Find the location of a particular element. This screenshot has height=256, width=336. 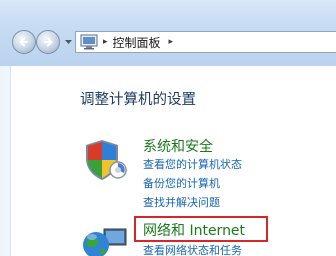

link-view-network-status: 查看网络状态和任务 is located at coordinates (192, 249).